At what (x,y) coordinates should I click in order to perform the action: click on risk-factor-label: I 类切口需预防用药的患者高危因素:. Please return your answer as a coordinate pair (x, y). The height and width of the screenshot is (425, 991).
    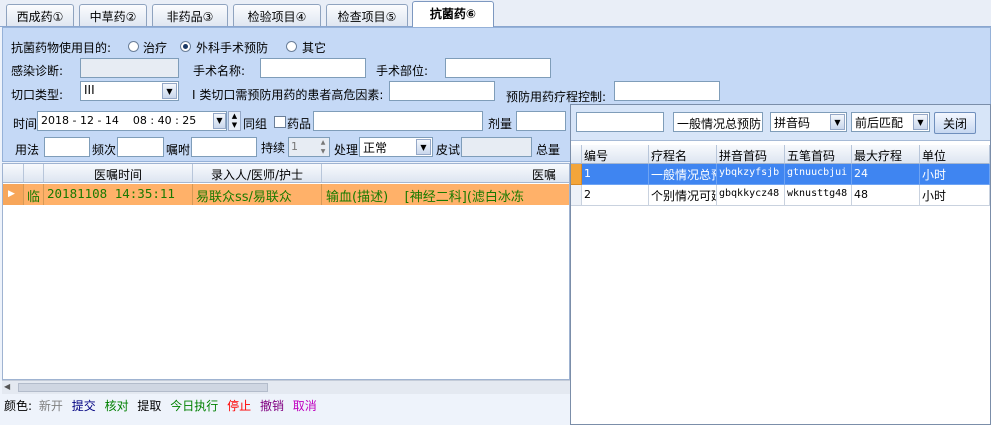
    Looking at the image, I should click on (288, 95).